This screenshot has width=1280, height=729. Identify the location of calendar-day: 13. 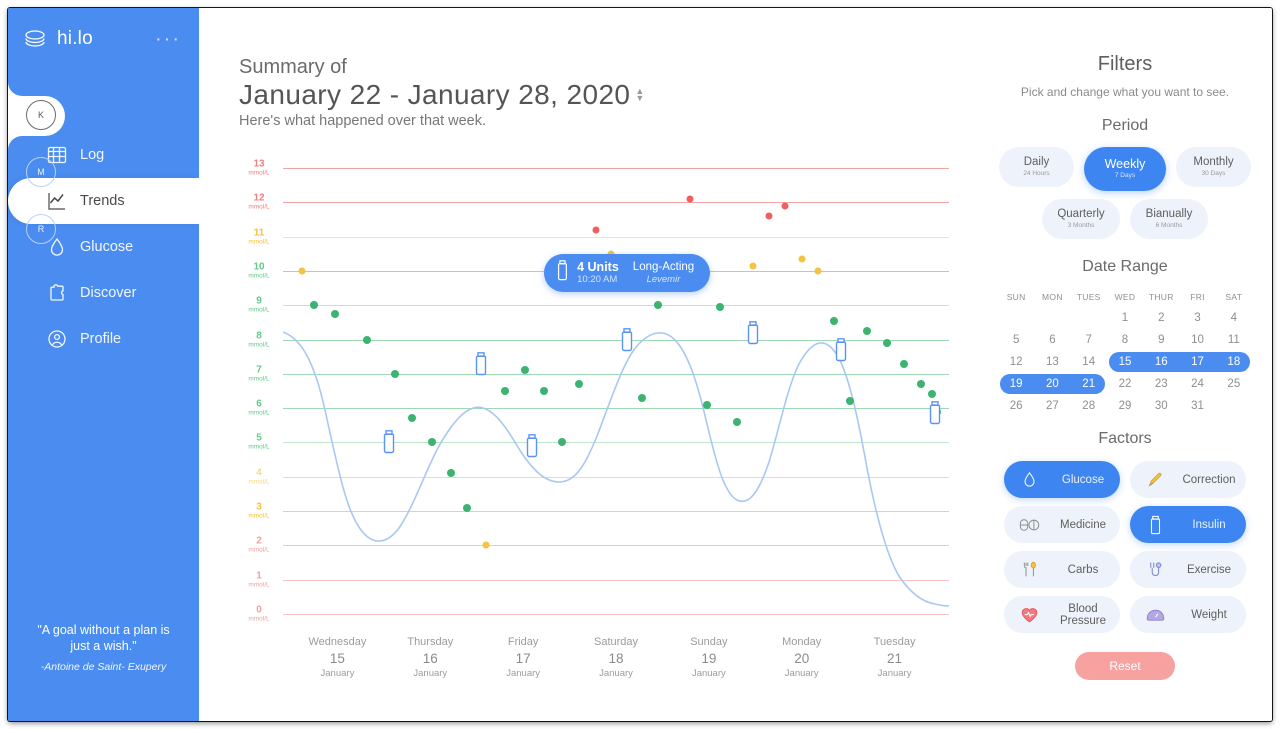
(1052, 362).